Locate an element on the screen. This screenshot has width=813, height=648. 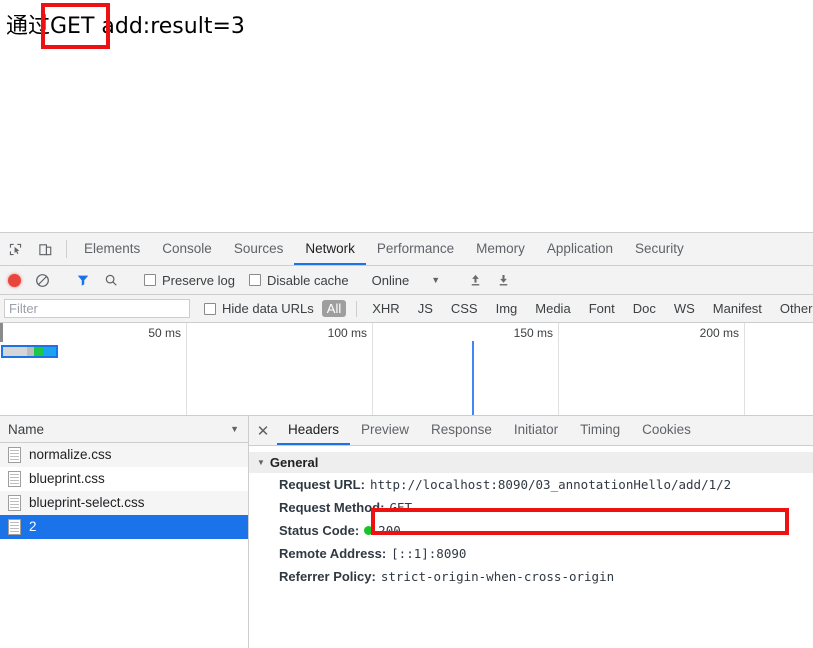
details-tab-preview: Preview is located at coordinates (385, 430).